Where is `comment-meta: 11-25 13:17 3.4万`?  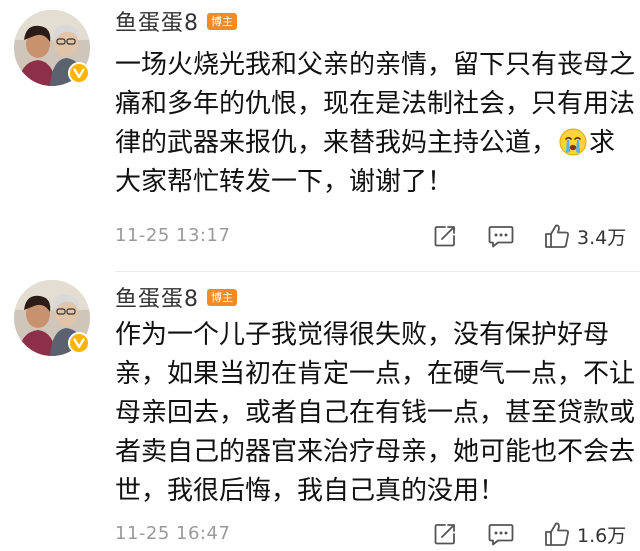
comment-meta: 11-25 13:17 3.4万 is located at coordinates (320, 237).